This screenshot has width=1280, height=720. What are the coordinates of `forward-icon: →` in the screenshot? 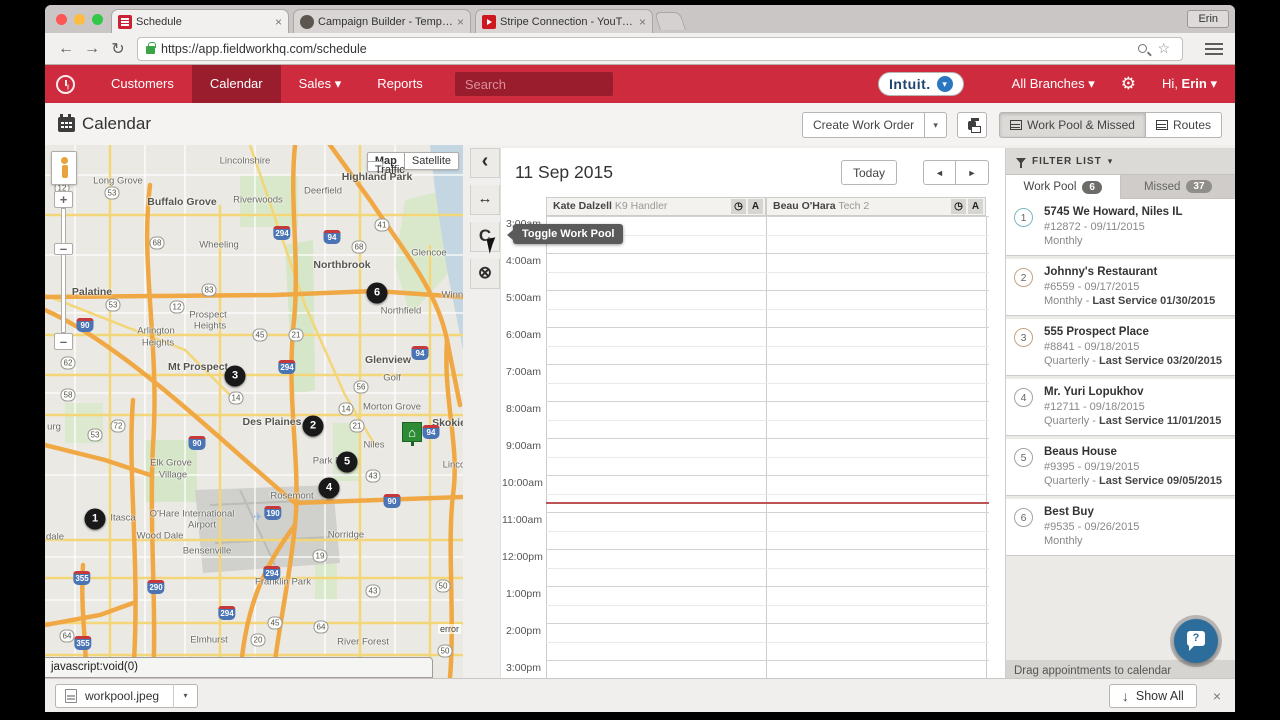 It's located at (92, 49).